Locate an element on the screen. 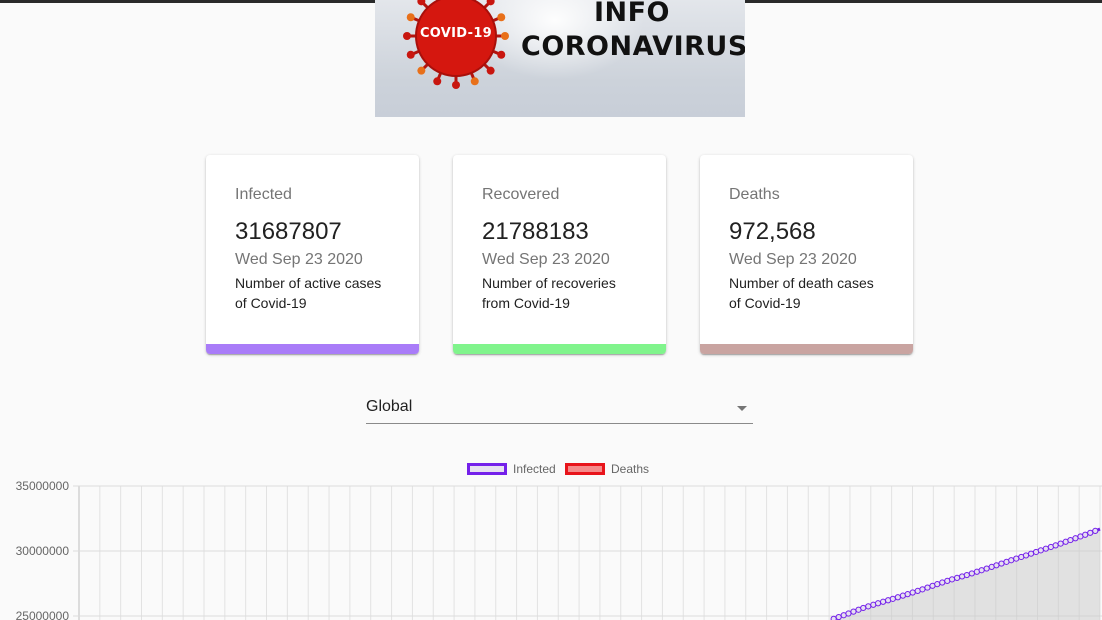 The image size is (1102, 620). chart-legend: Infected Deaths is located at coordinates (551, 470).